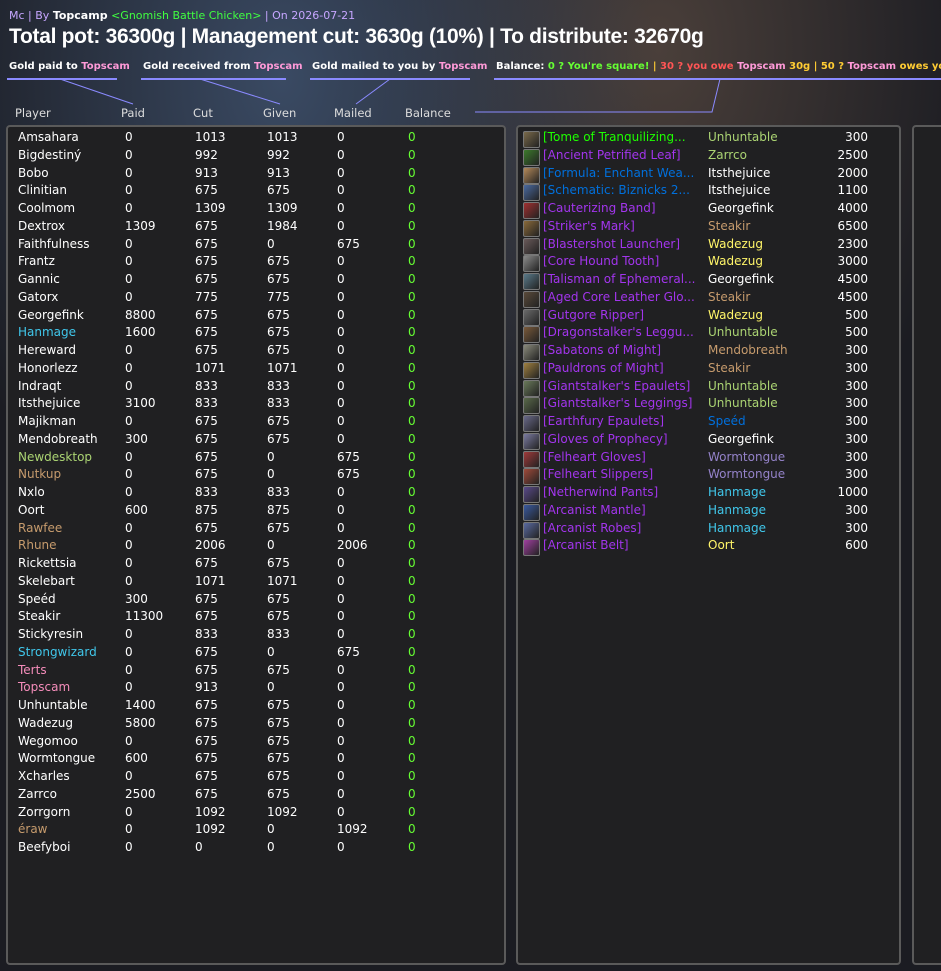 This screenshot has height=971, width=941. I want to click on player-row: Rhune 0 2006 0 2006 0, so click(253, 547).